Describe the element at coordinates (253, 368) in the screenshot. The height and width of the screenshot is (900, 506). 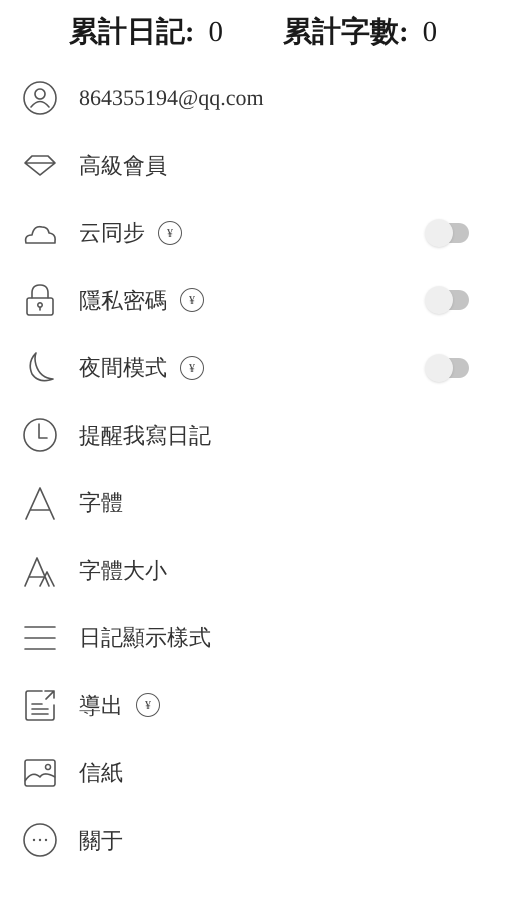
I see `menu-item: 夜間模式 ¥` at that location.